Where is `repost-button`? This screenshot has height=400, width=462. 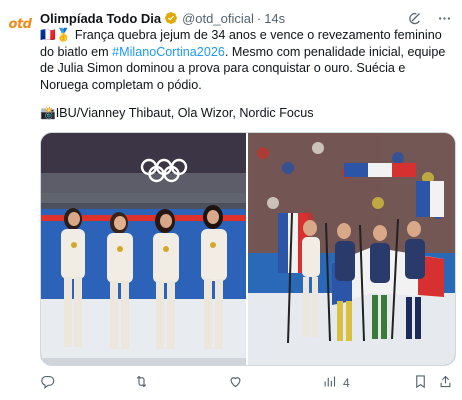
repost-button is located at coordinates (141, 383).